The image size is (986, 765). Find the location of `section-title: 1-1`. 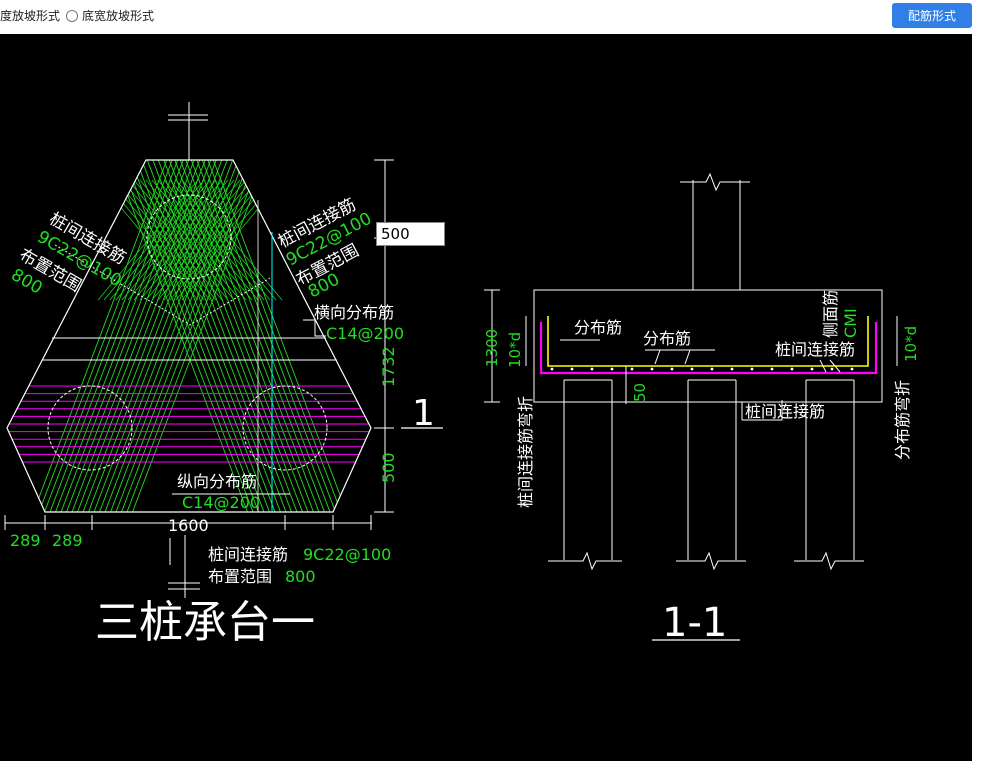

section-title: 1-1 is located at coordinates (694, 623).